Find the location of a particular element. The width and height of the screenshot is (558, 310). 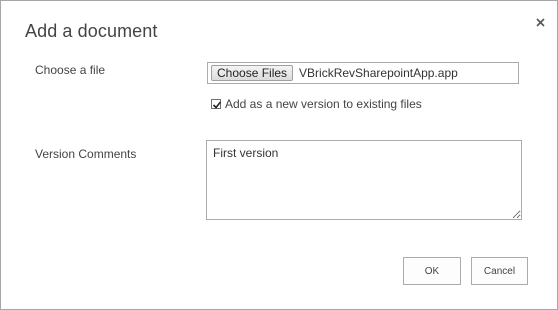

add-version-option: Add as a new version to existing files is located at coordinates (316, 104).